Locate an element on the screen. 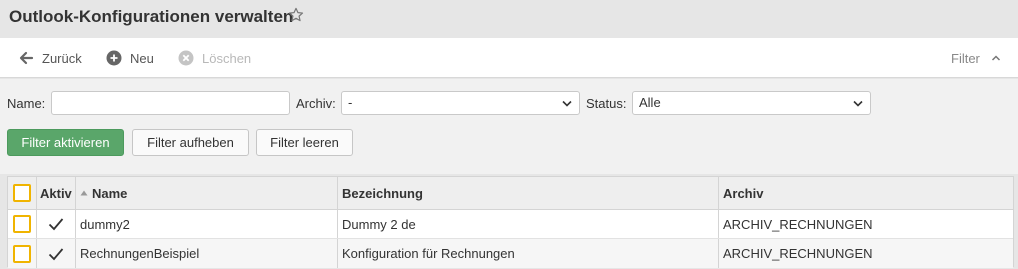 The width and height of the screenshot is (1018, 269). column-header-archive: Archiv is located at coordinates (743, 193).